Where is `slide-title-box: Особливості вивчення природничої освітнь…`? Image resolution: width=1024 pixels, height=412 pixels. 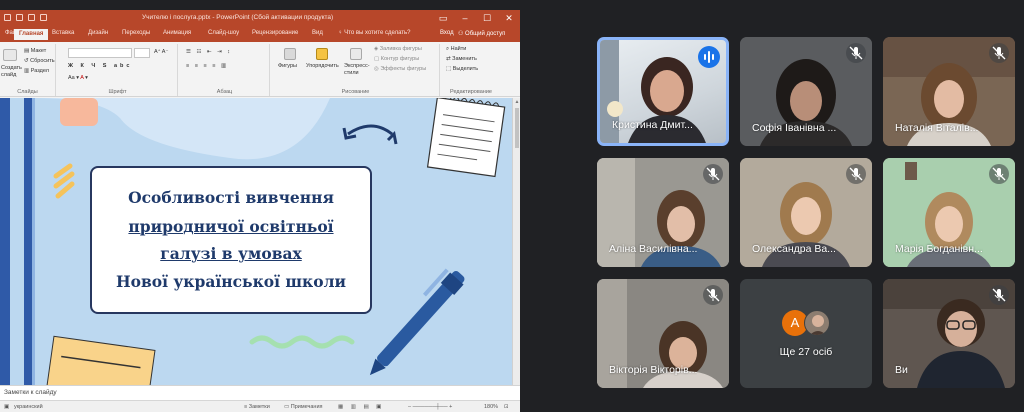 slide-title-box: Особливості вивчення природничої освітнь… is located at coordinates (231, 240).